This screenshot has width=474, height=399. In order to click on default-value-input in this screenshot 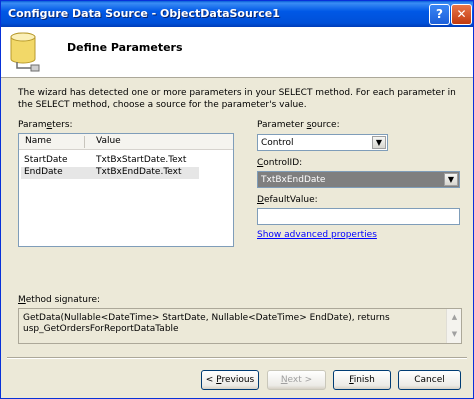, I will do `click(358, 216)`.